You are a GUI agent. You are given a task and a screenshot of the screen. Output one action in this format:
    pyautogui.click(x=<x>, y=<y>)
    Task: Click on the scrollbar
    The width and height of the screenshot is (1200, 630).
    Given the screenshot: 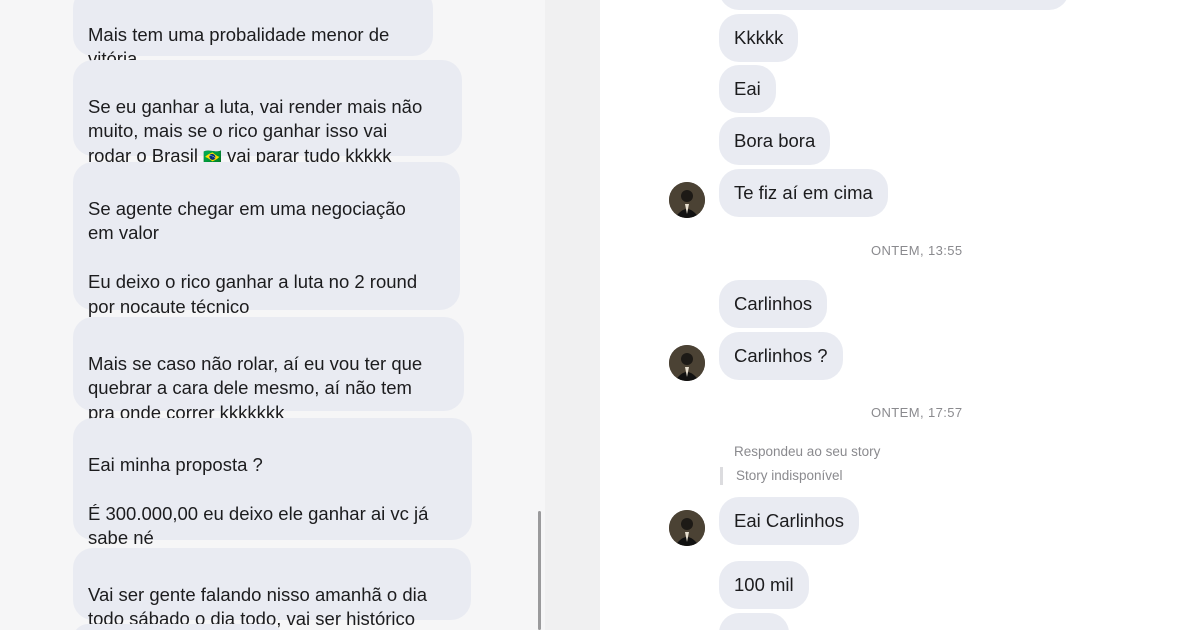 What is the action you would take?
    pyautogui.click(x=539, y=570)
    